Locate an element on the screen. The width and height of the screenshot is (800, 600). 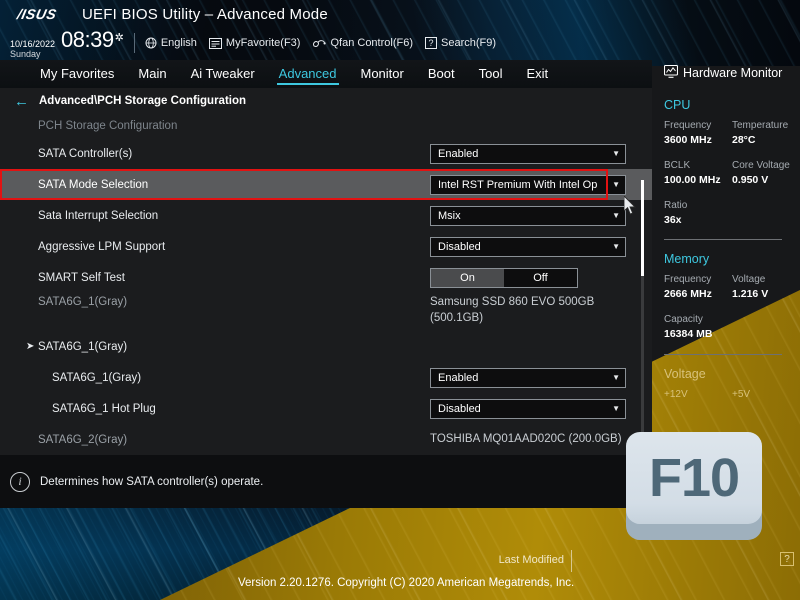
f10-key-overlay: F10 is located at coordinates (694, 486).